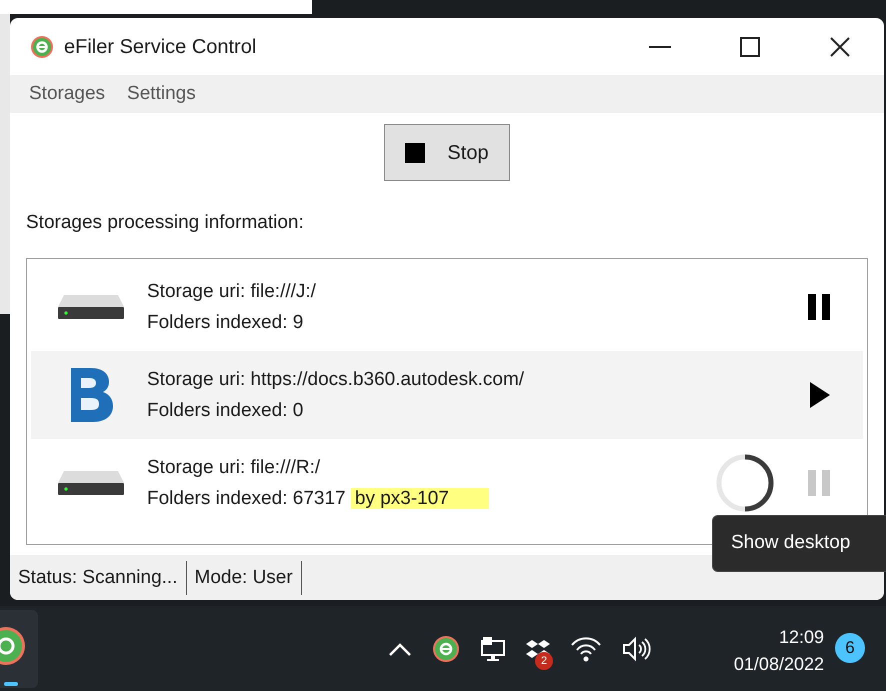 Image resolution: width=886 pixels, height=691 pixels. I want to click on storage-uri: Storage uri: file:///J:/, so click(232, 292).